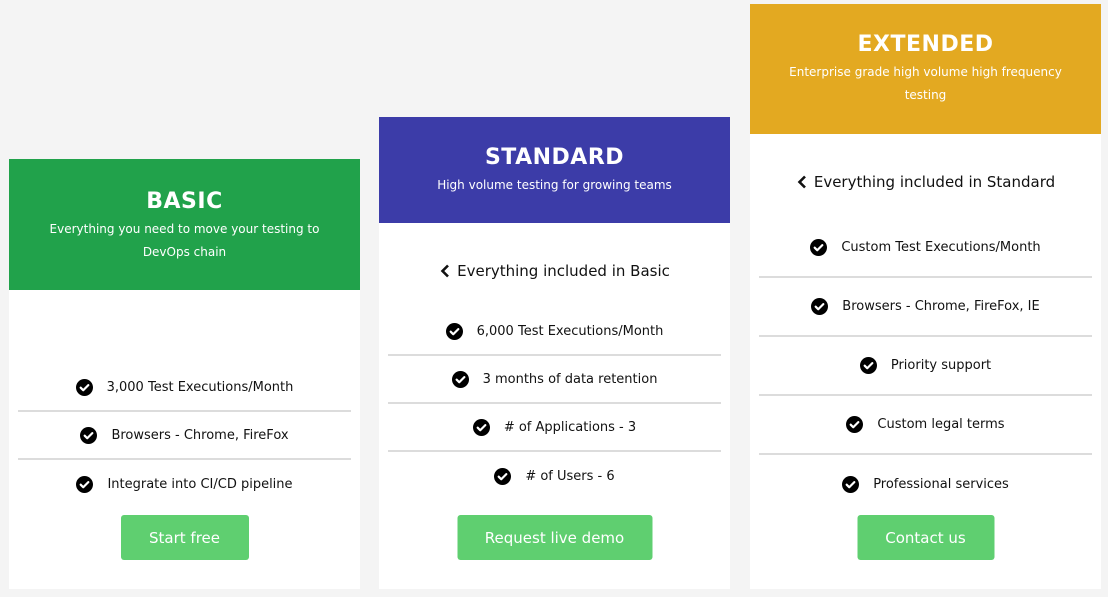 The image size is (1108, 597). What do you see at coordinates (554, 184) in the screenshot?
I see `plan-subtitle: High volume testing for growing teams` at bounding box center [554, 184].